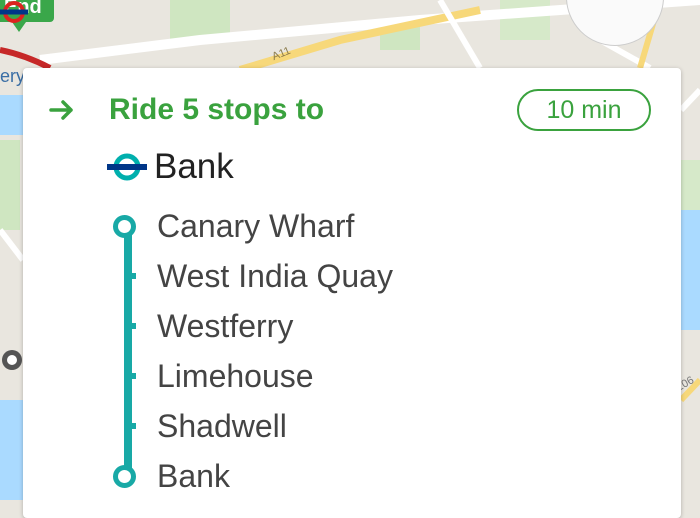  I want to click on stop-name: Limehouse, so click(235, 375).